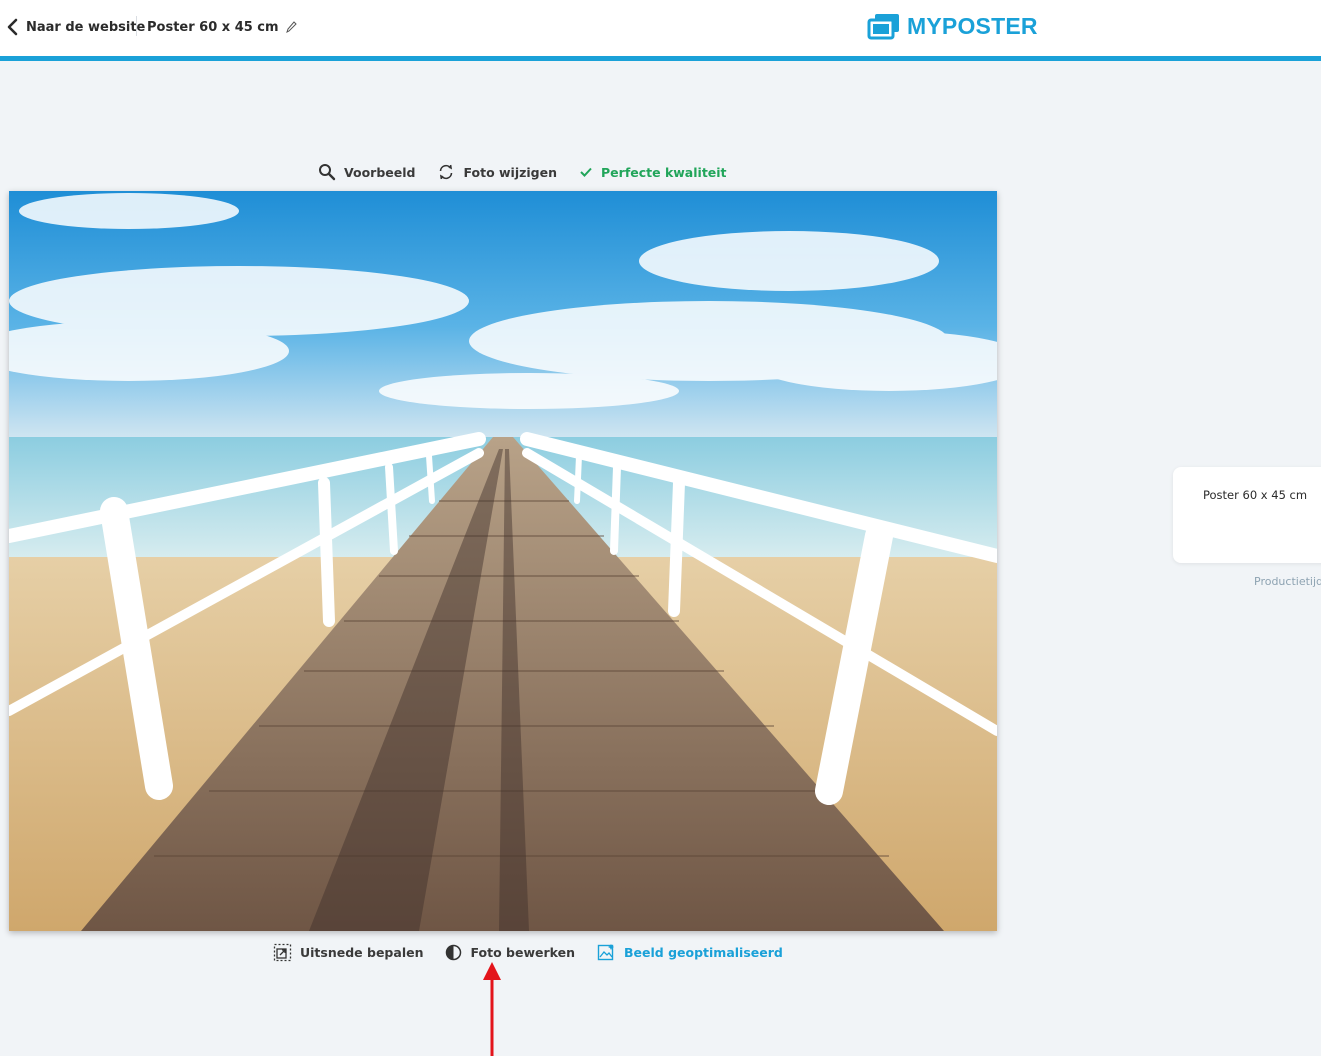 The image size is (1321, 1056). Describe the element at coordinates (1247, 515) in the screenshot. I see `product-summary-card: Poster 60 x 45 cm` at that location.